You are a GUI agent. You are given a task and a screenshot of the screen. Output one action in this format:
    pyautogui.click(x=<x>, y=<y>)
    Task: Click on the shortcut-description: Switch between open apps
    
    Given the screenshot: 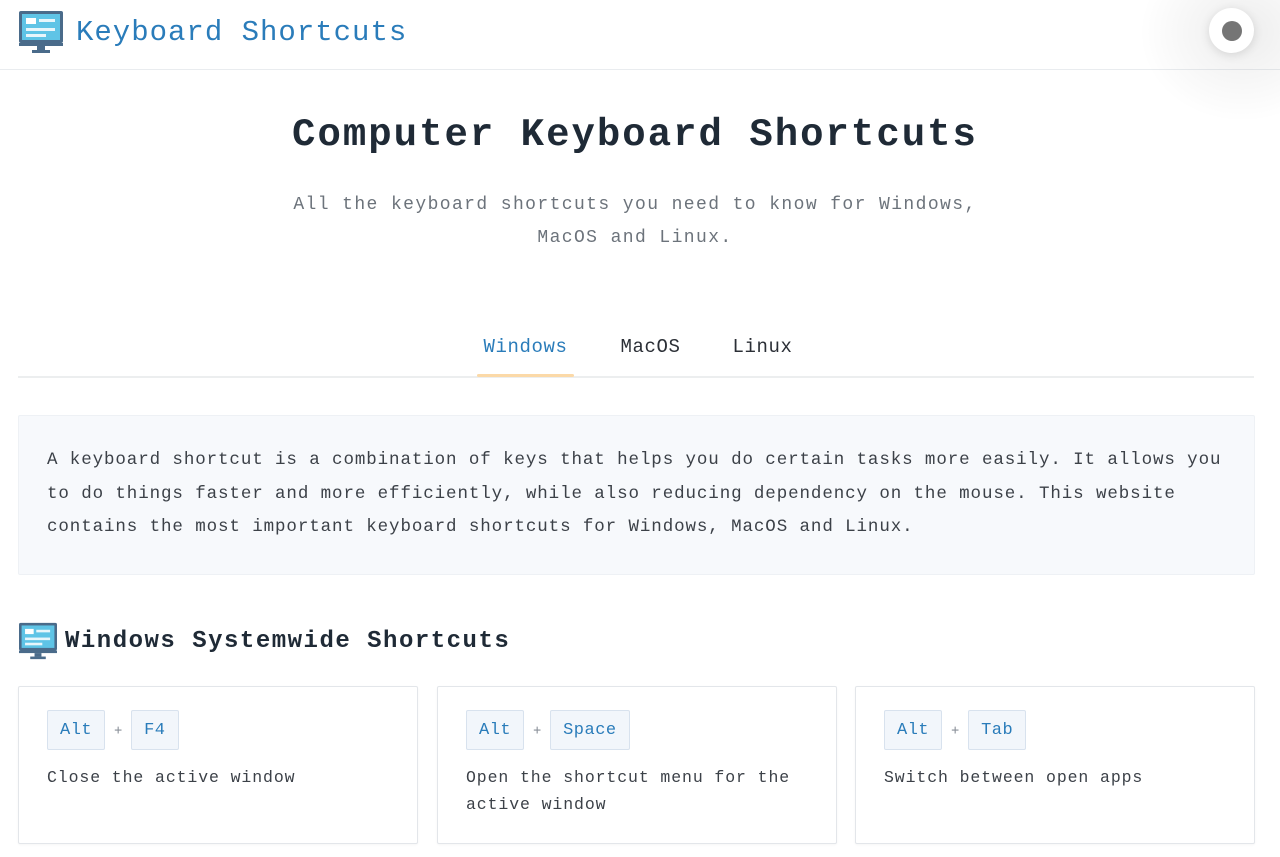 What is the action you would take?
    pyautogui.click(x=1014, y=777)
    